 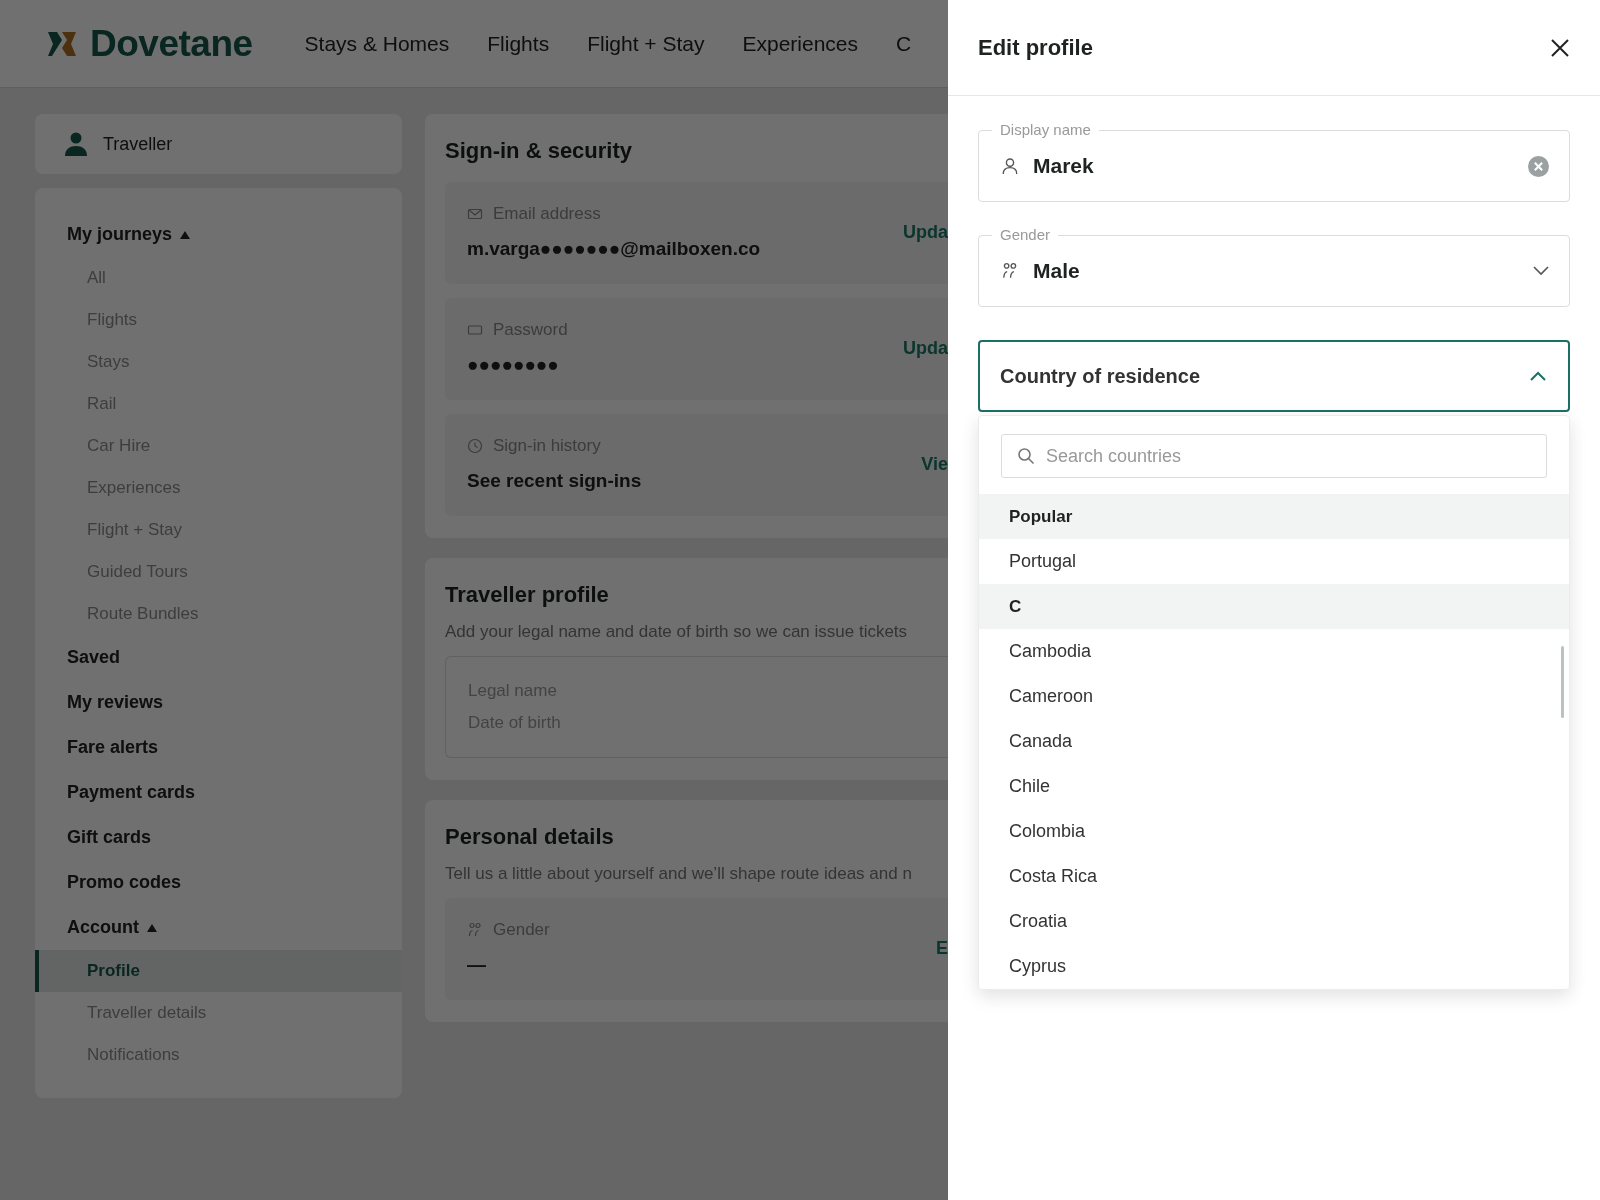 I want to click on country-option: Colombia, so click(x=1274, y=831).